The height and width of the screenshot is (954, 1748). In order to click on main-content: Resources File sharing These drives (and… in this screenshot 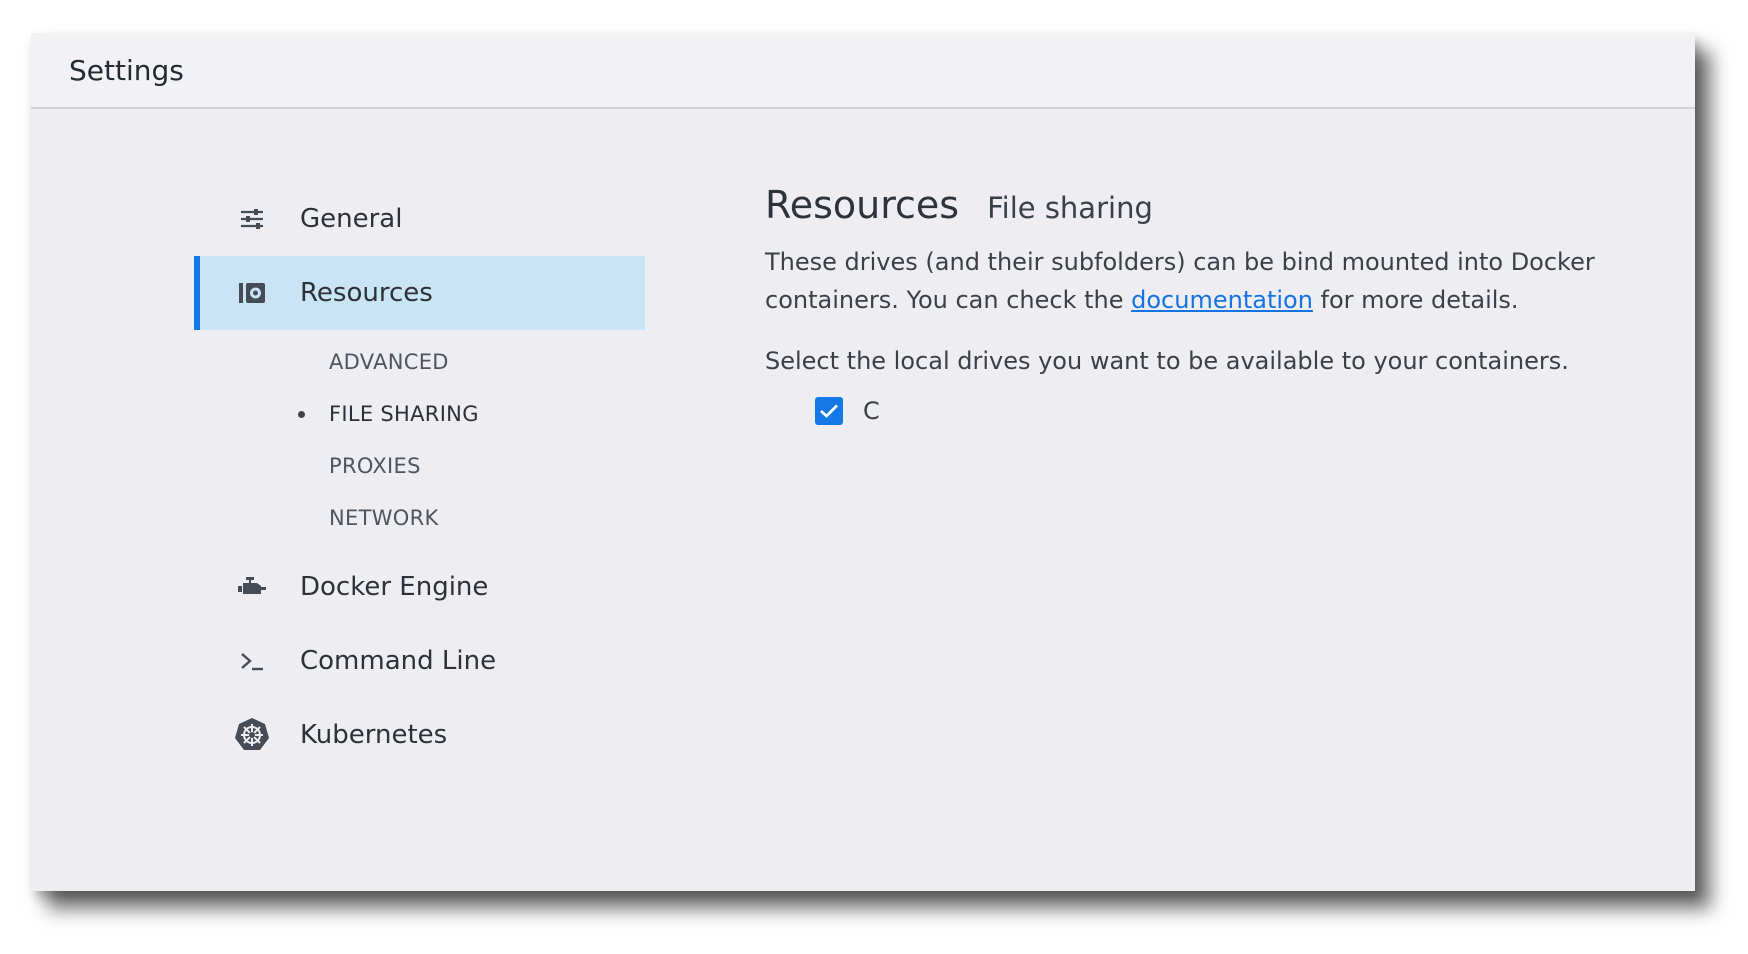, I will do `click(1195, 304)`.